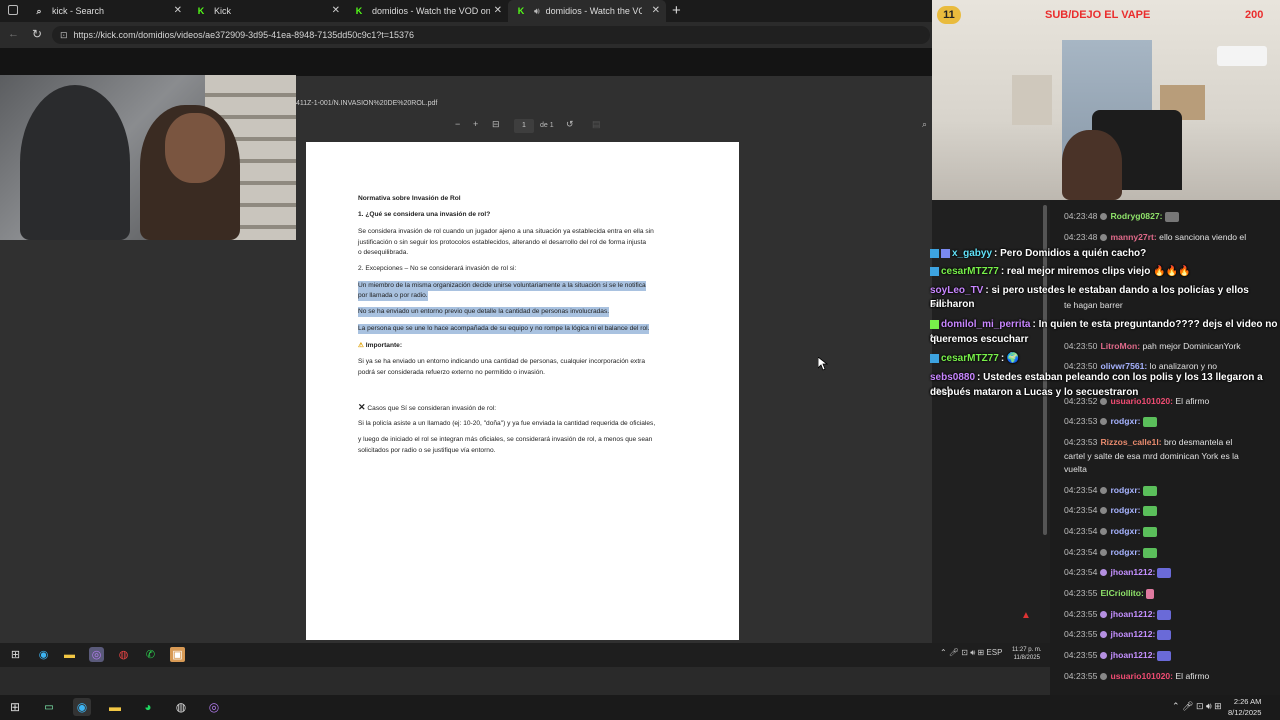 The height and width of the screenshot is (720, 1280). What do you see at coordinates (979, 339) in the screenshot?
I see `message-text: queremos escucharr` at bounding box center [979, 339].